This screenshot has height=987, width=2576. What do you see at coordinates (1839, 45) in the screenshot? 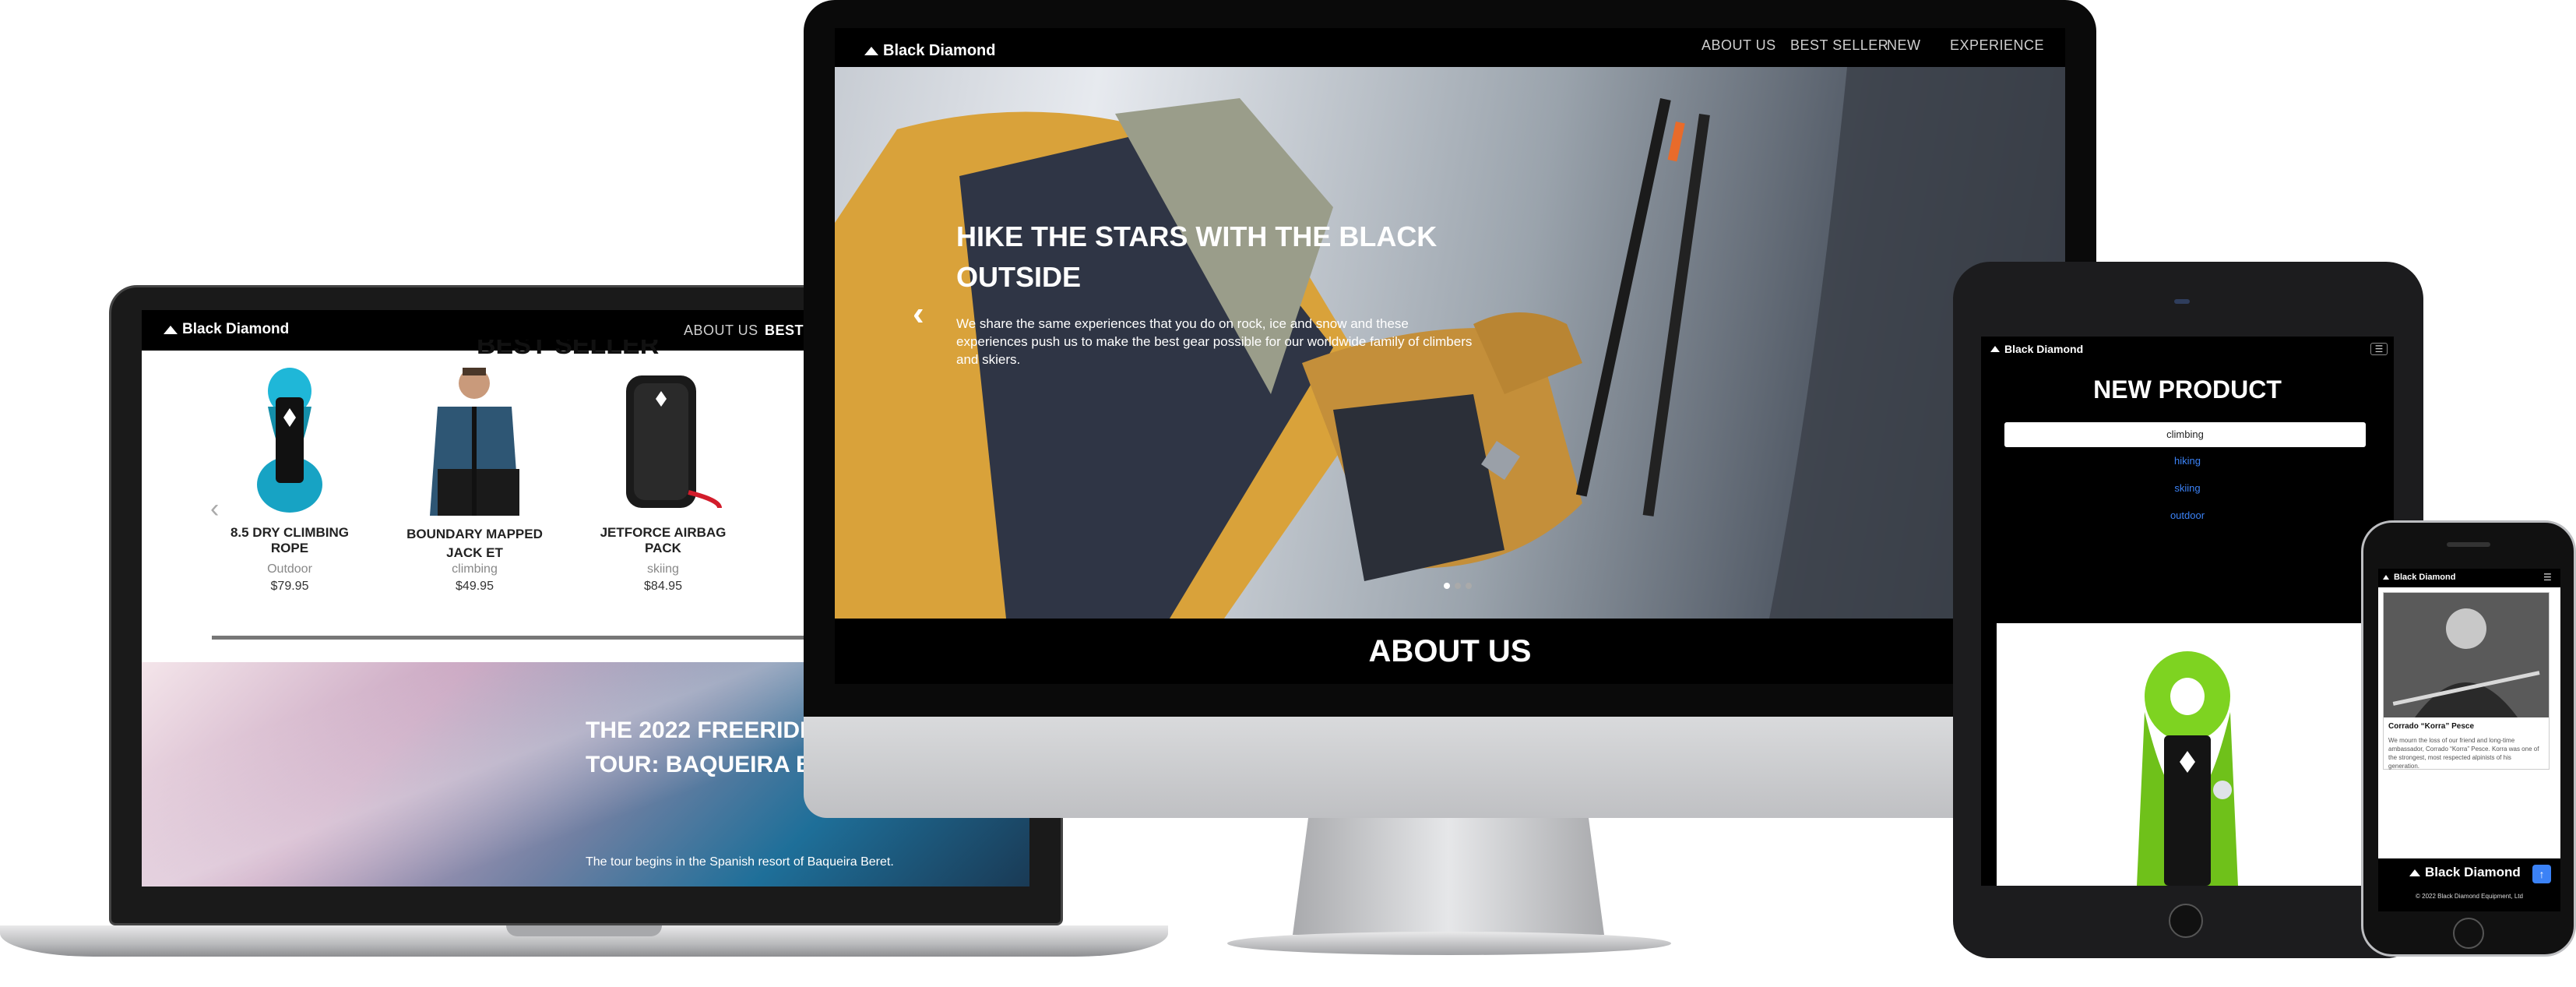
I see `nav-best-seller: BEST SELLER` at bounding box center [1839, 45].